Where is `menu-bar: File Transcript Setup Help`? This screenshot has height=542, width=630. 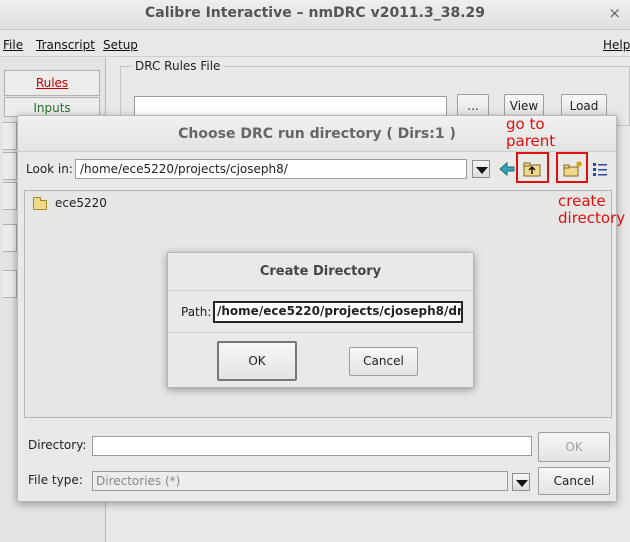
menu-bar: File Transcript Setup Help is located at coordinates (315, 44).